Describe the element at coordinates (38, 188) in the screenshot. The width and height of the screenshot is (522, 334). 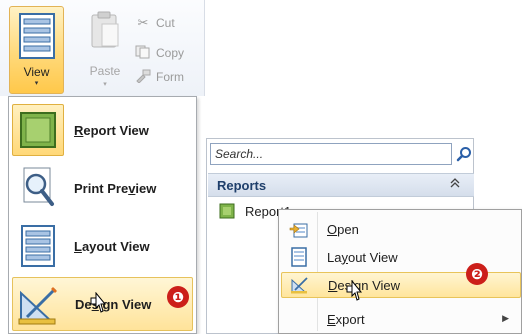
I see `print-preview-icon` at that location.